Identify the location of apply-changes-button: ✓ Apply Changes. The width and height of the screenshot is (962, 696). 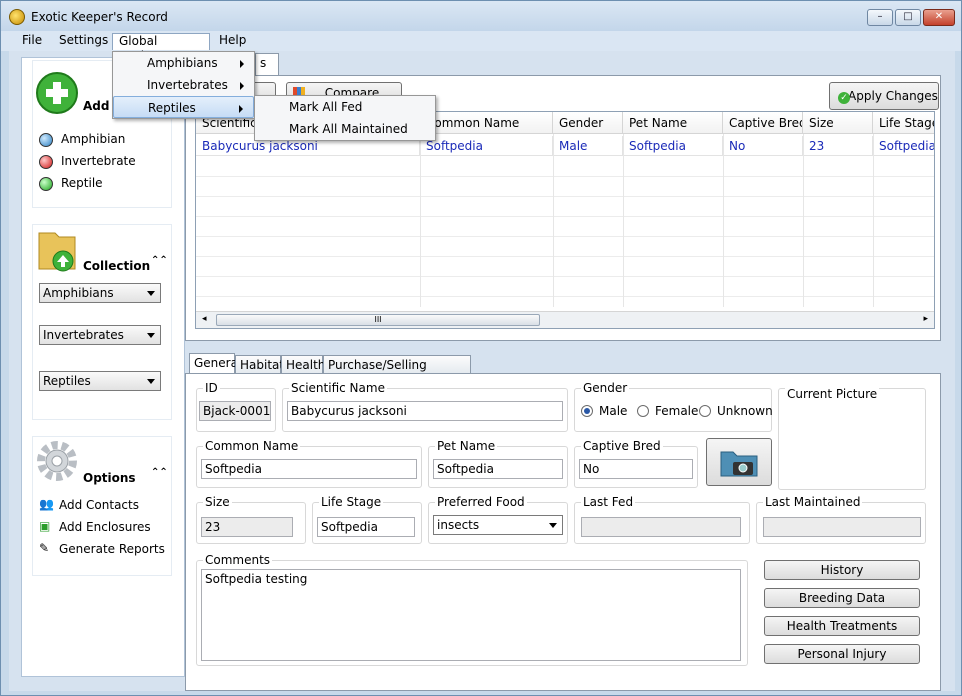
(884, 96).